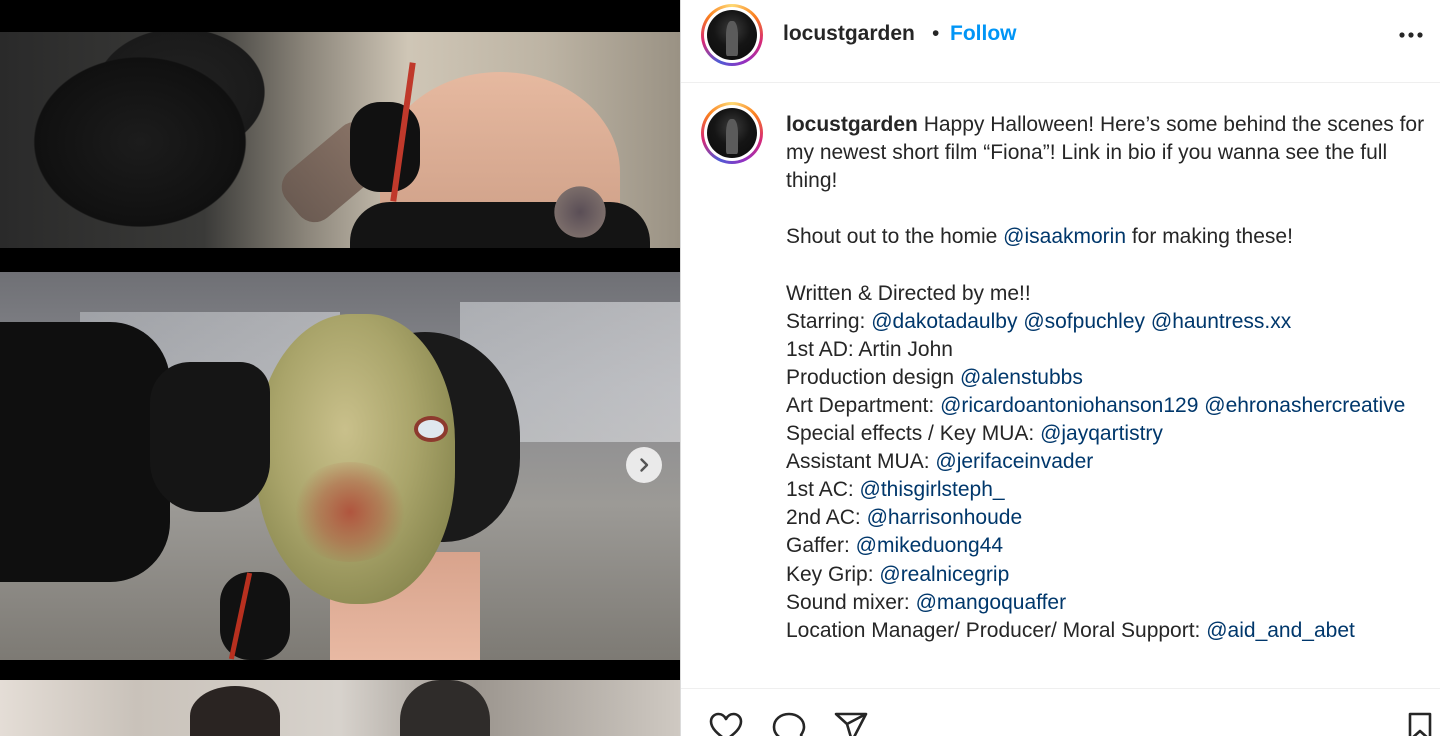 This screenshot has width=1440, height=736. Describe the element at coordinates (1064, 236) in the screenshot. I see `mention-link: @isaakmorin` at that location.